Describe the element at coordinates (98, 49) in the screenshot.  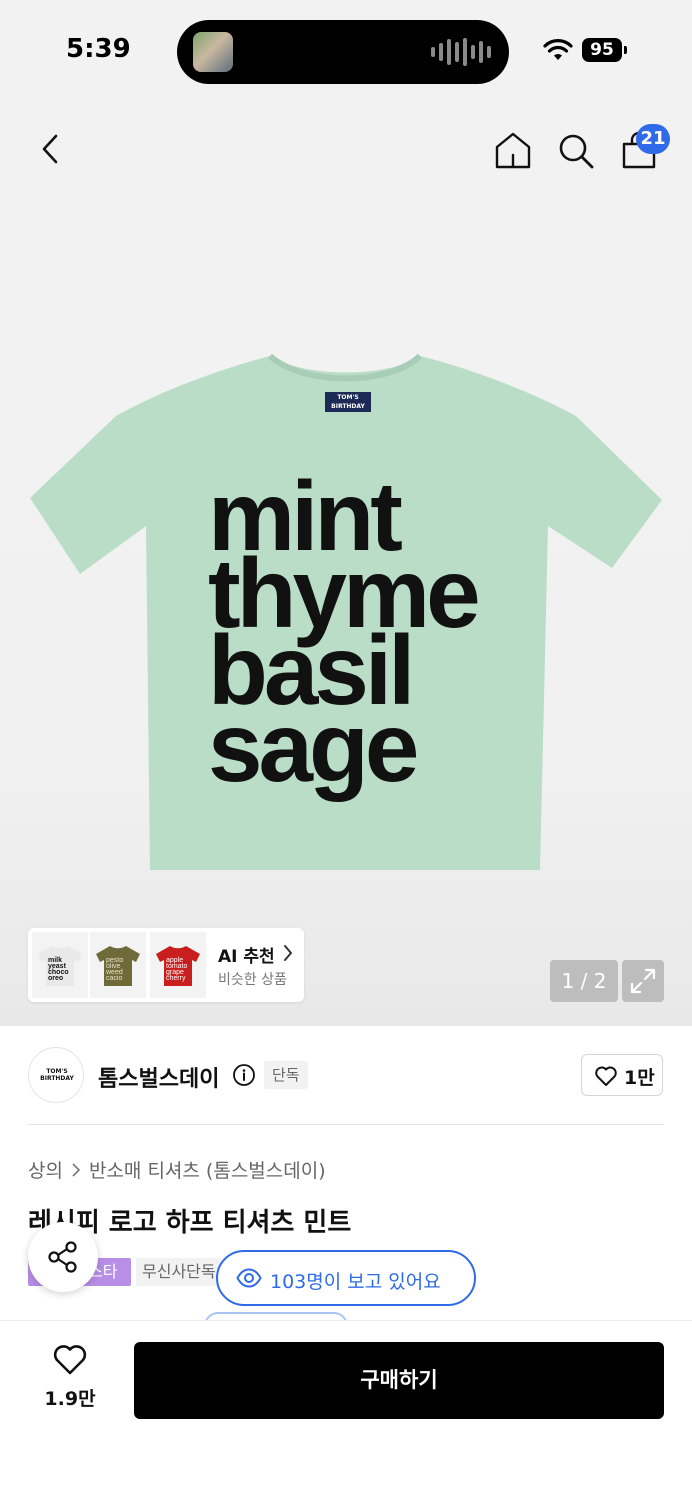
I see `status-time: 5:39` at that location.